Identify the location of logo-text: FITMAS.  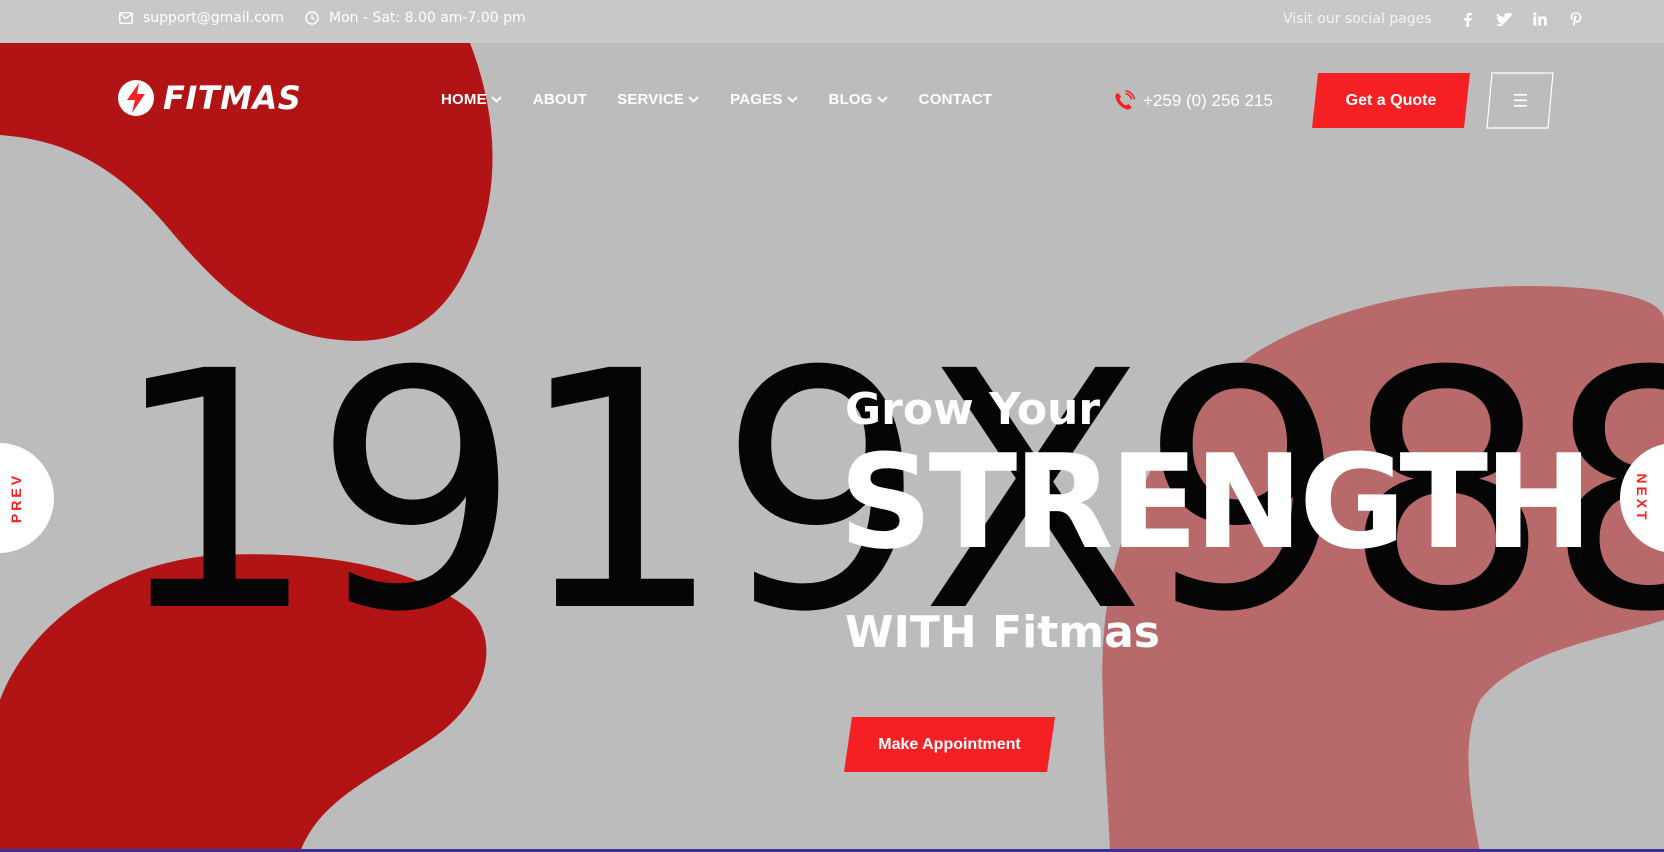
(232, 98).